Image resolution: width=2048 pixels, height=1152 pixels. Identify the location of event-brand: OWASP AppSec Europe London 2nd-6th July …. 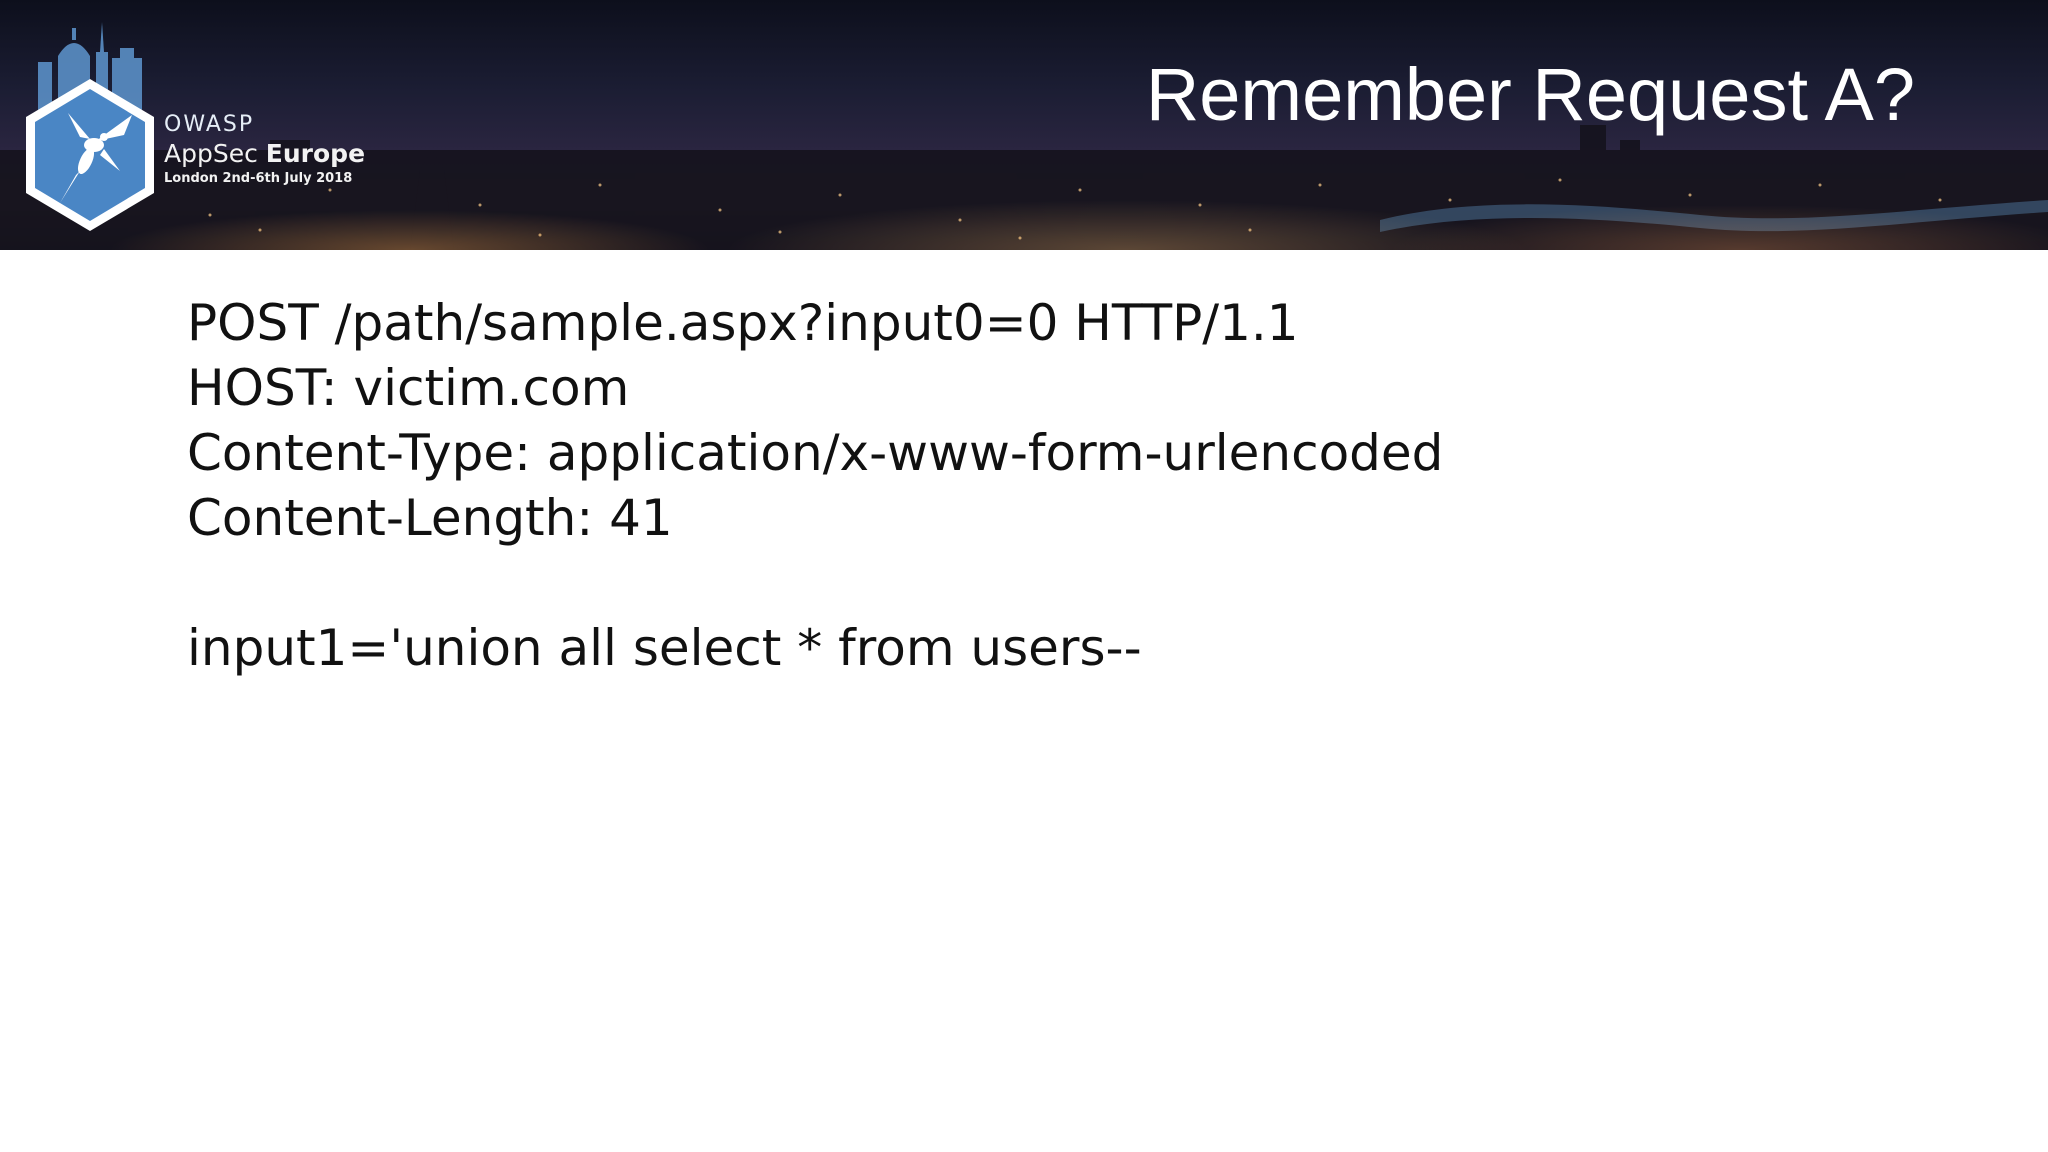
(264, 150).